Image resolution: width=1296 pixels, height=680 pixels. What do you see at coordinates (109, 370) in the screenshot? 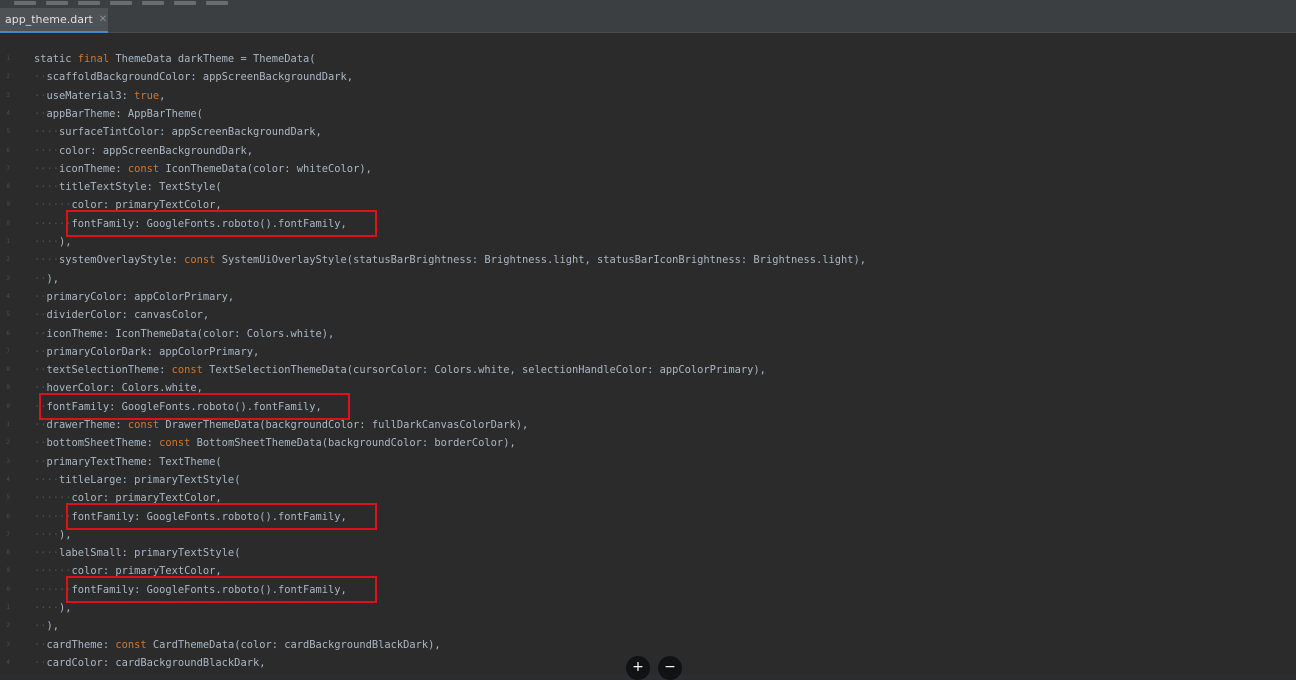
I see `code-token: textSelectionTheme:` at bounding box center [109, 370].